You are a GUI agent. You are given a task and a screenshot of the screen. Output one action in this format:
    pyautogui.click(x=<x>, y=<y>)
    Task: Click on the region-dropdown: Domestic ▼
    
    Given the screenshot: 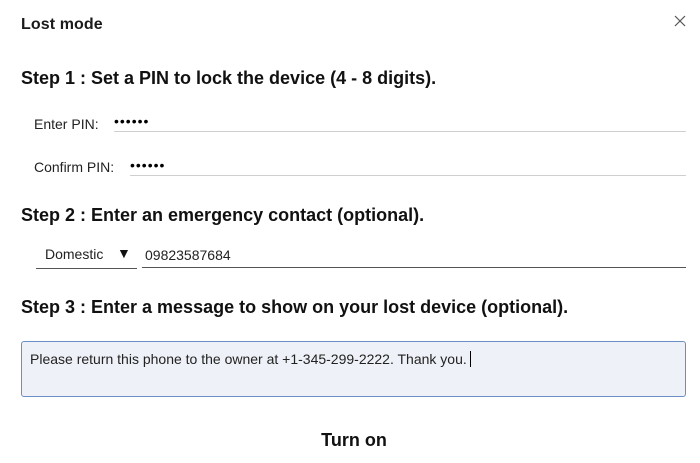 What is the action you would take?
    pyautogui.click(x=86, y=256)
    